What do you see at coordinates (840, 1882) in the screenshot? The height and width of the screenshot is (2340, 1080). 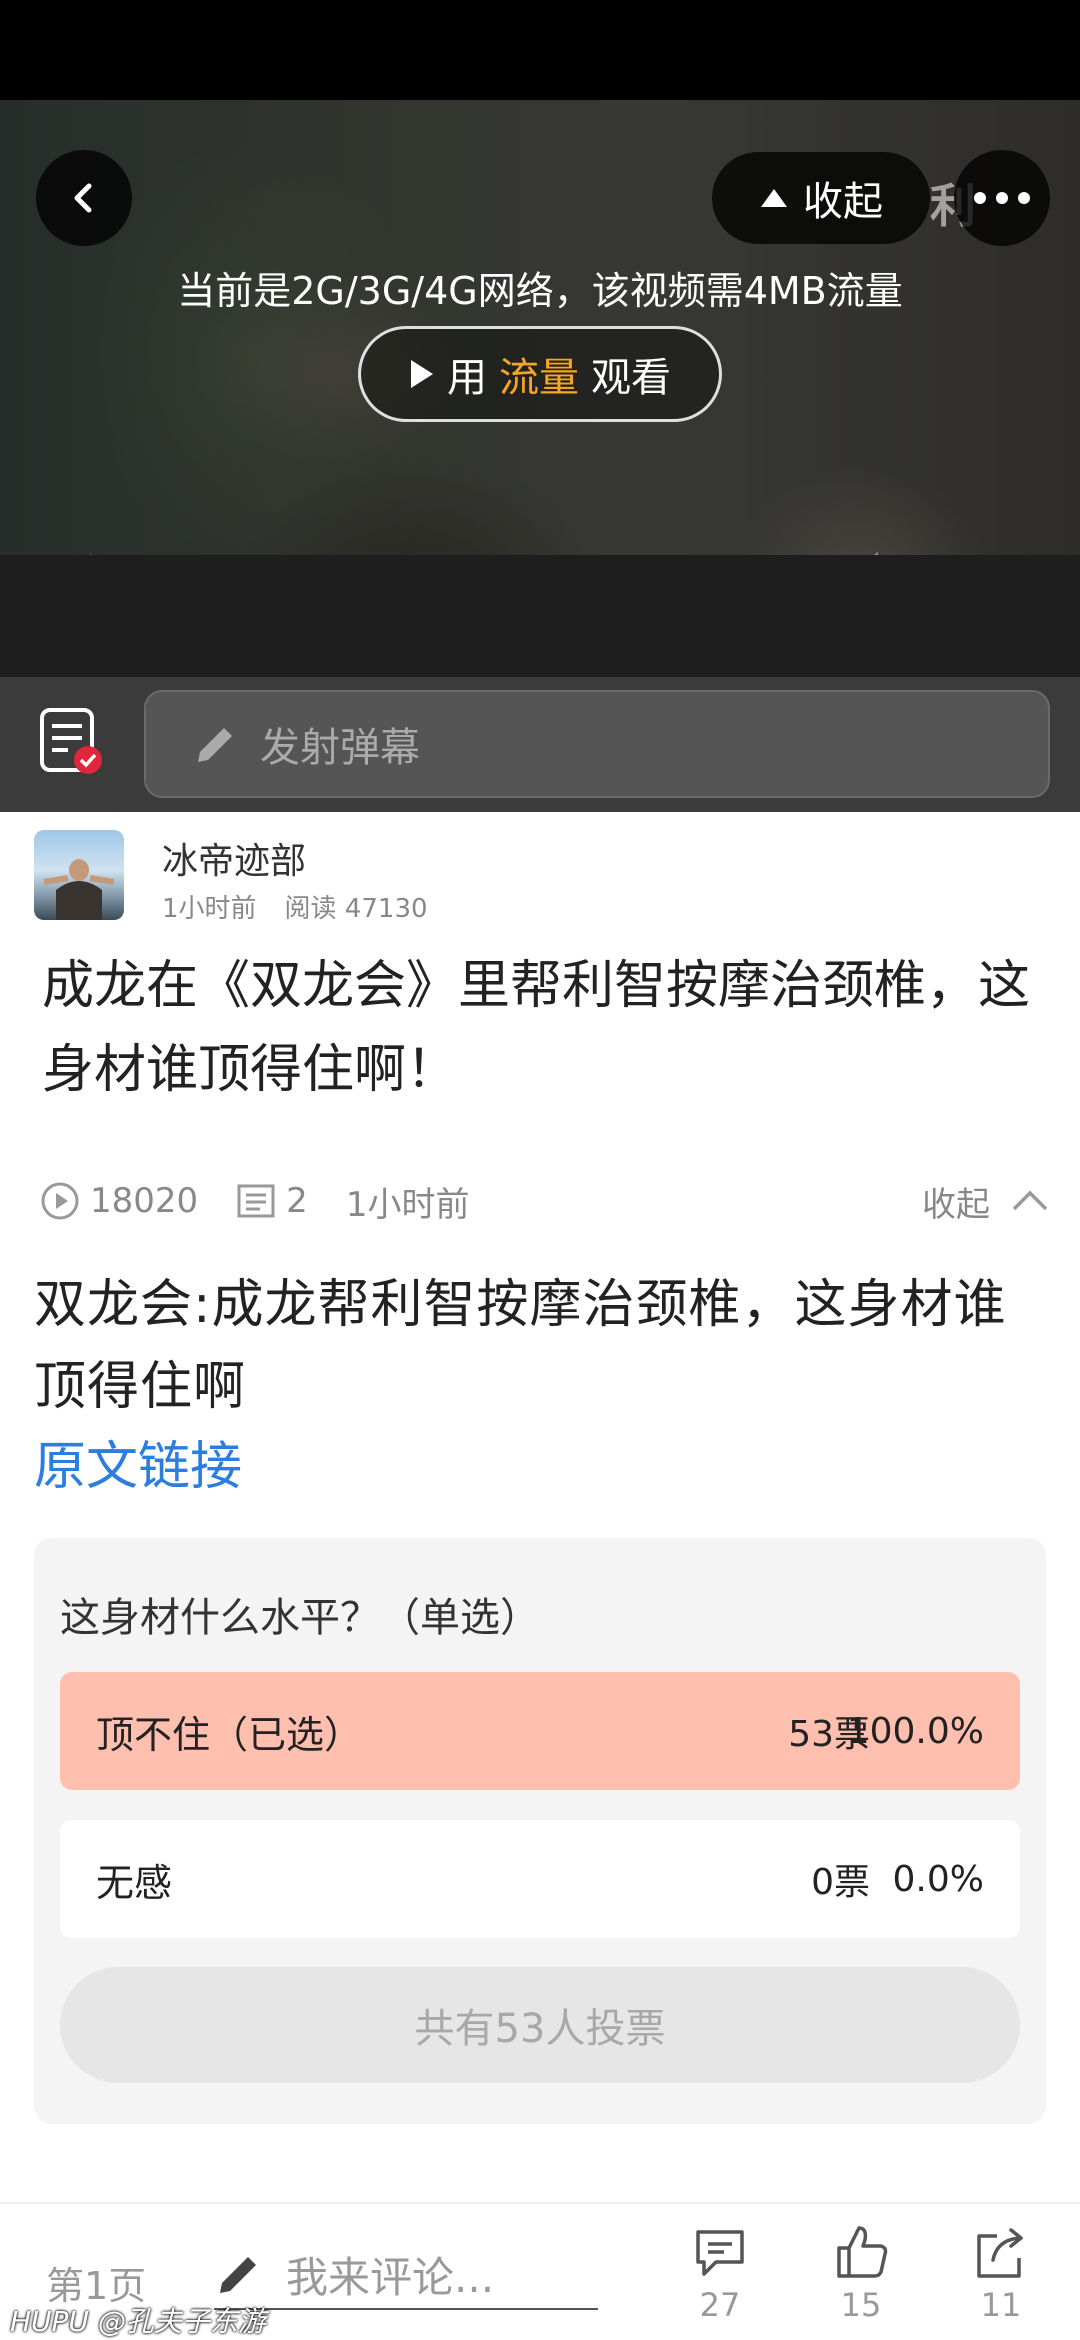 I see `poll-option-votes: 0票` at bounding box center [840, 1882].